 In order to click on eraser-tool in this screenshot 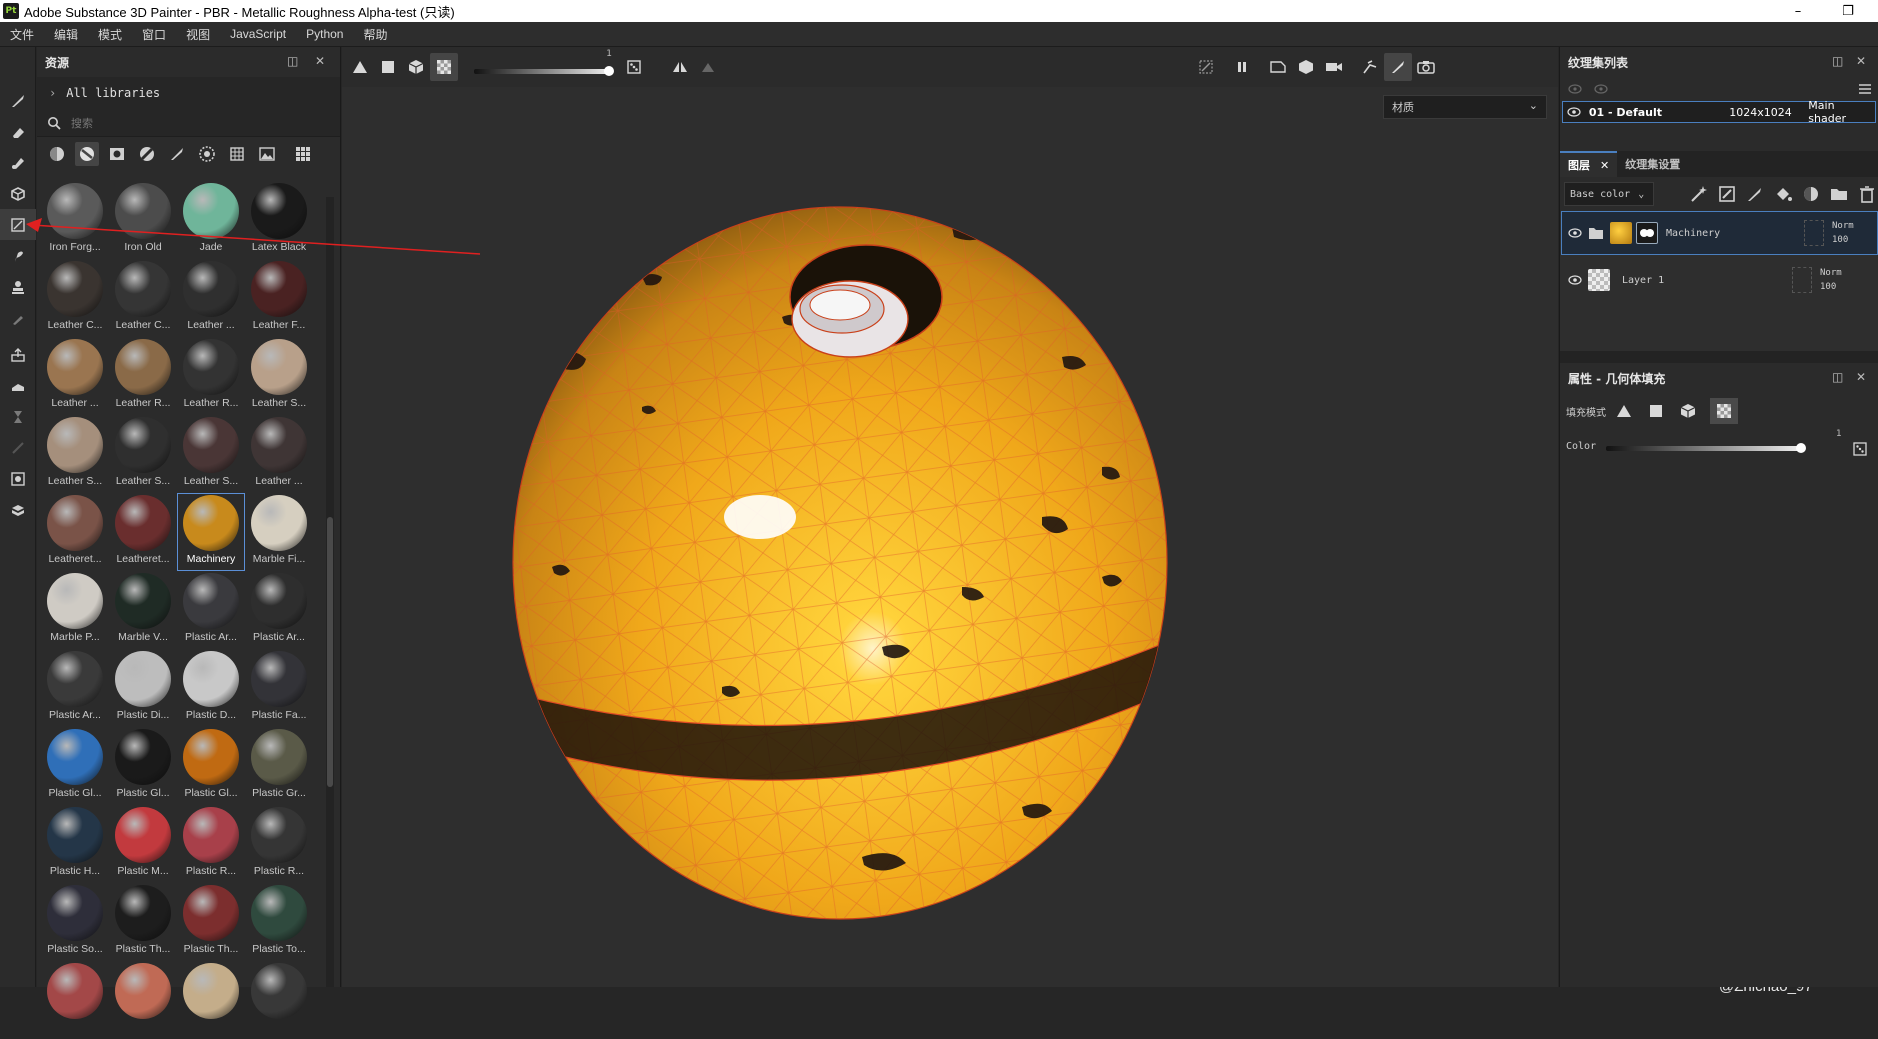, I will do `click(18, 131)`.